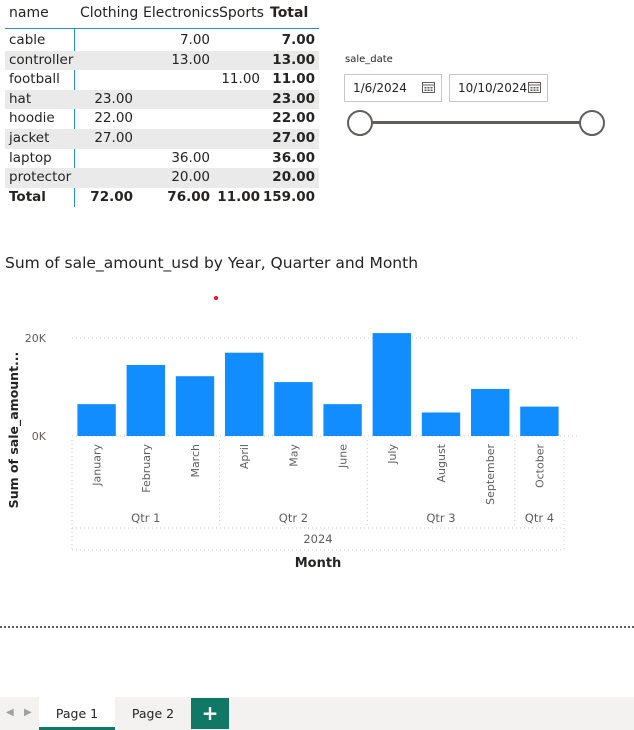 This screenshot has width=634, height=730. Describe the element at coordinates (190, 157) in the screenshot. I see `cell-electronics: 36.00` at that location.